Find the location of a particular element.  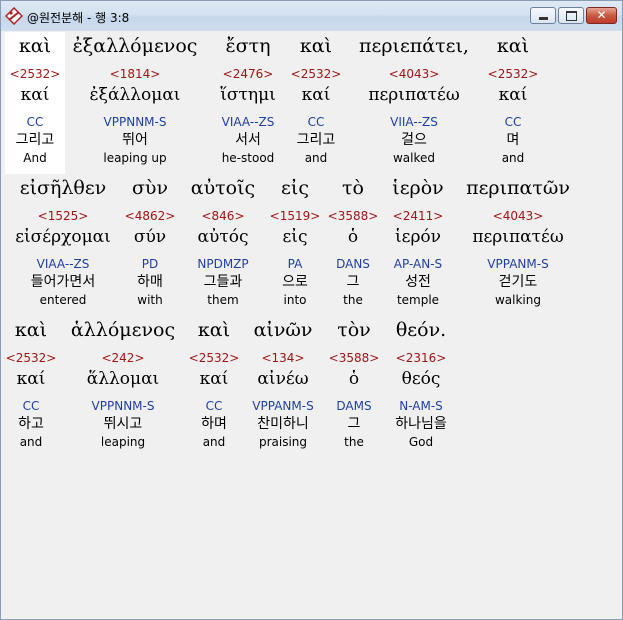

strong-number: <4862> is located at coordinates (150, 216).